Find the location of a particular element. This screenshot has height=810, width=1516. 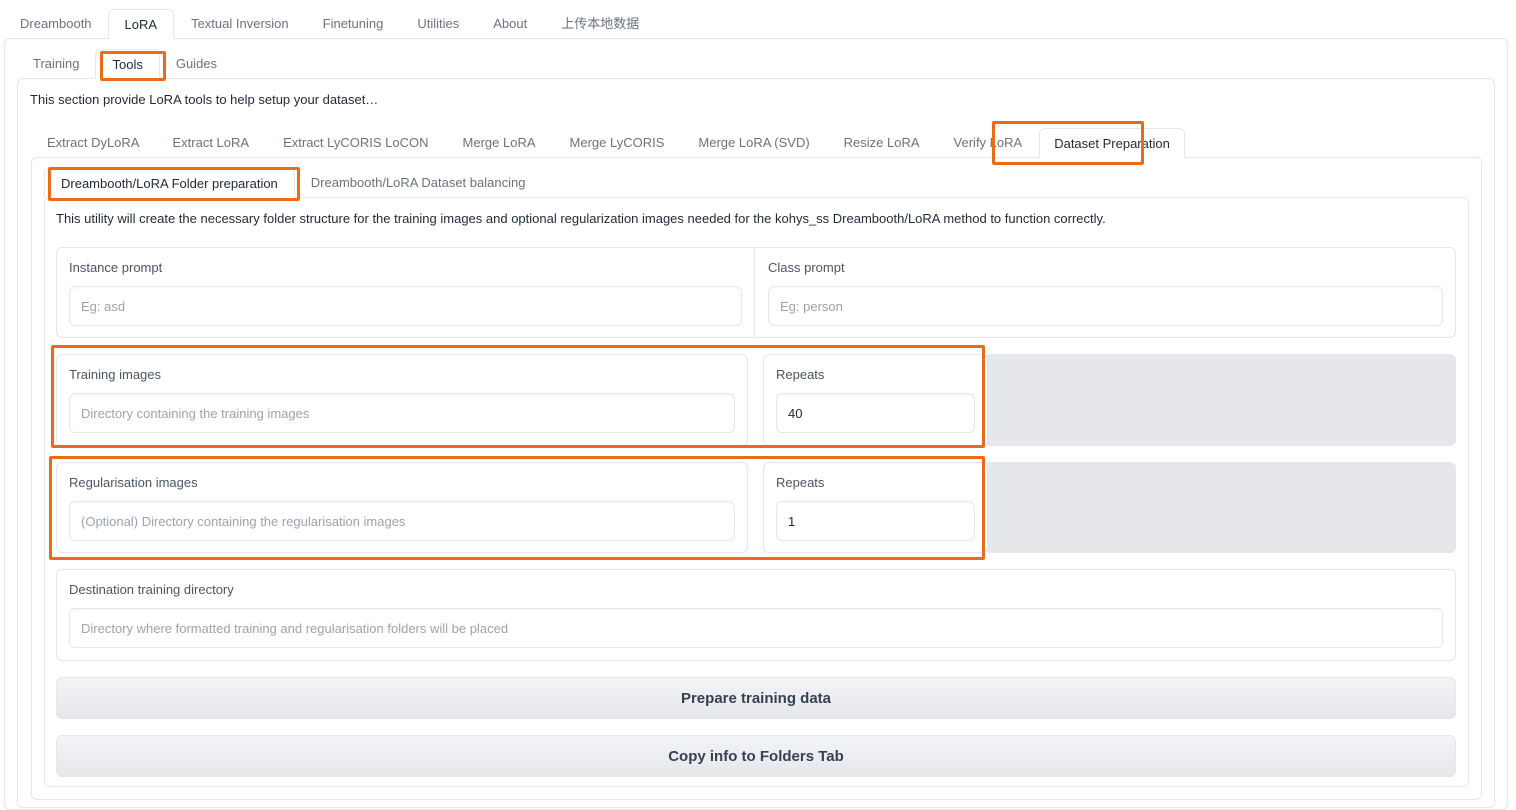

tab-extract-lycoris-locon: Extract LyCORIS LoCON is located at coordinates (355, 143).